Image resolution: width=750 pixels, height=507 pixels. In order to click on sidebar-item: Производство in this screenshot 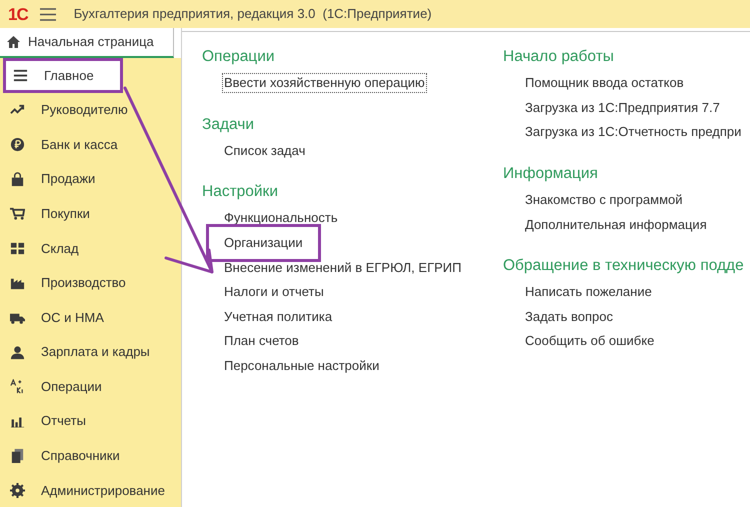, I will do `click(90, 283)`.